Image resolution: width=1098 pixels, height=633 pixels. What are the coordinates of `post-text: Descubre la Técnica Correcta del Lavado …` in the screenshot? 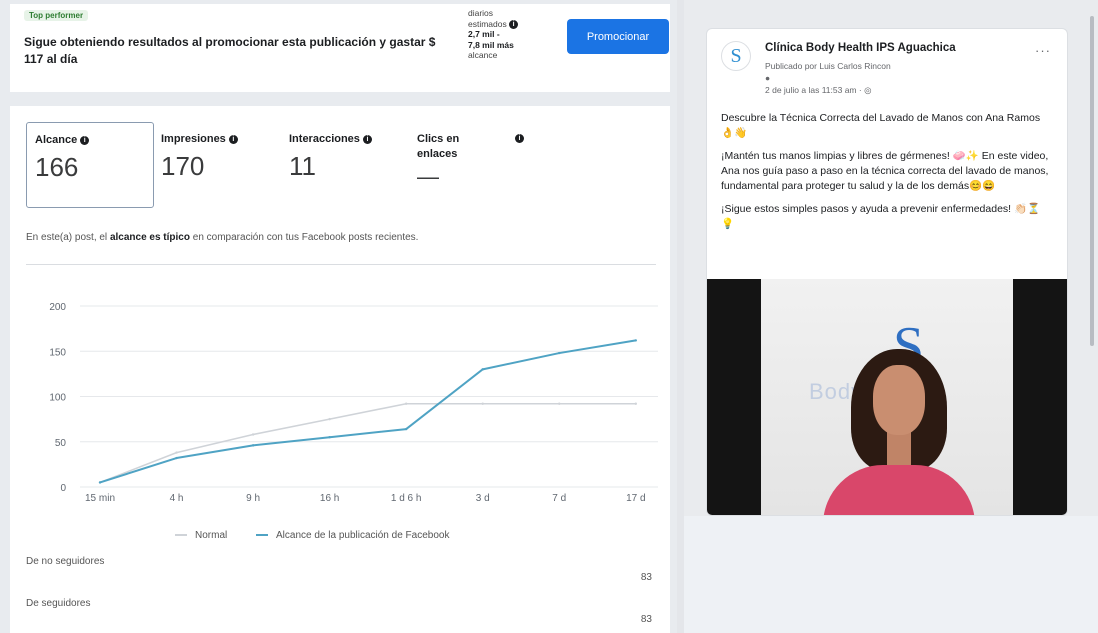 It's located at (887, 175).